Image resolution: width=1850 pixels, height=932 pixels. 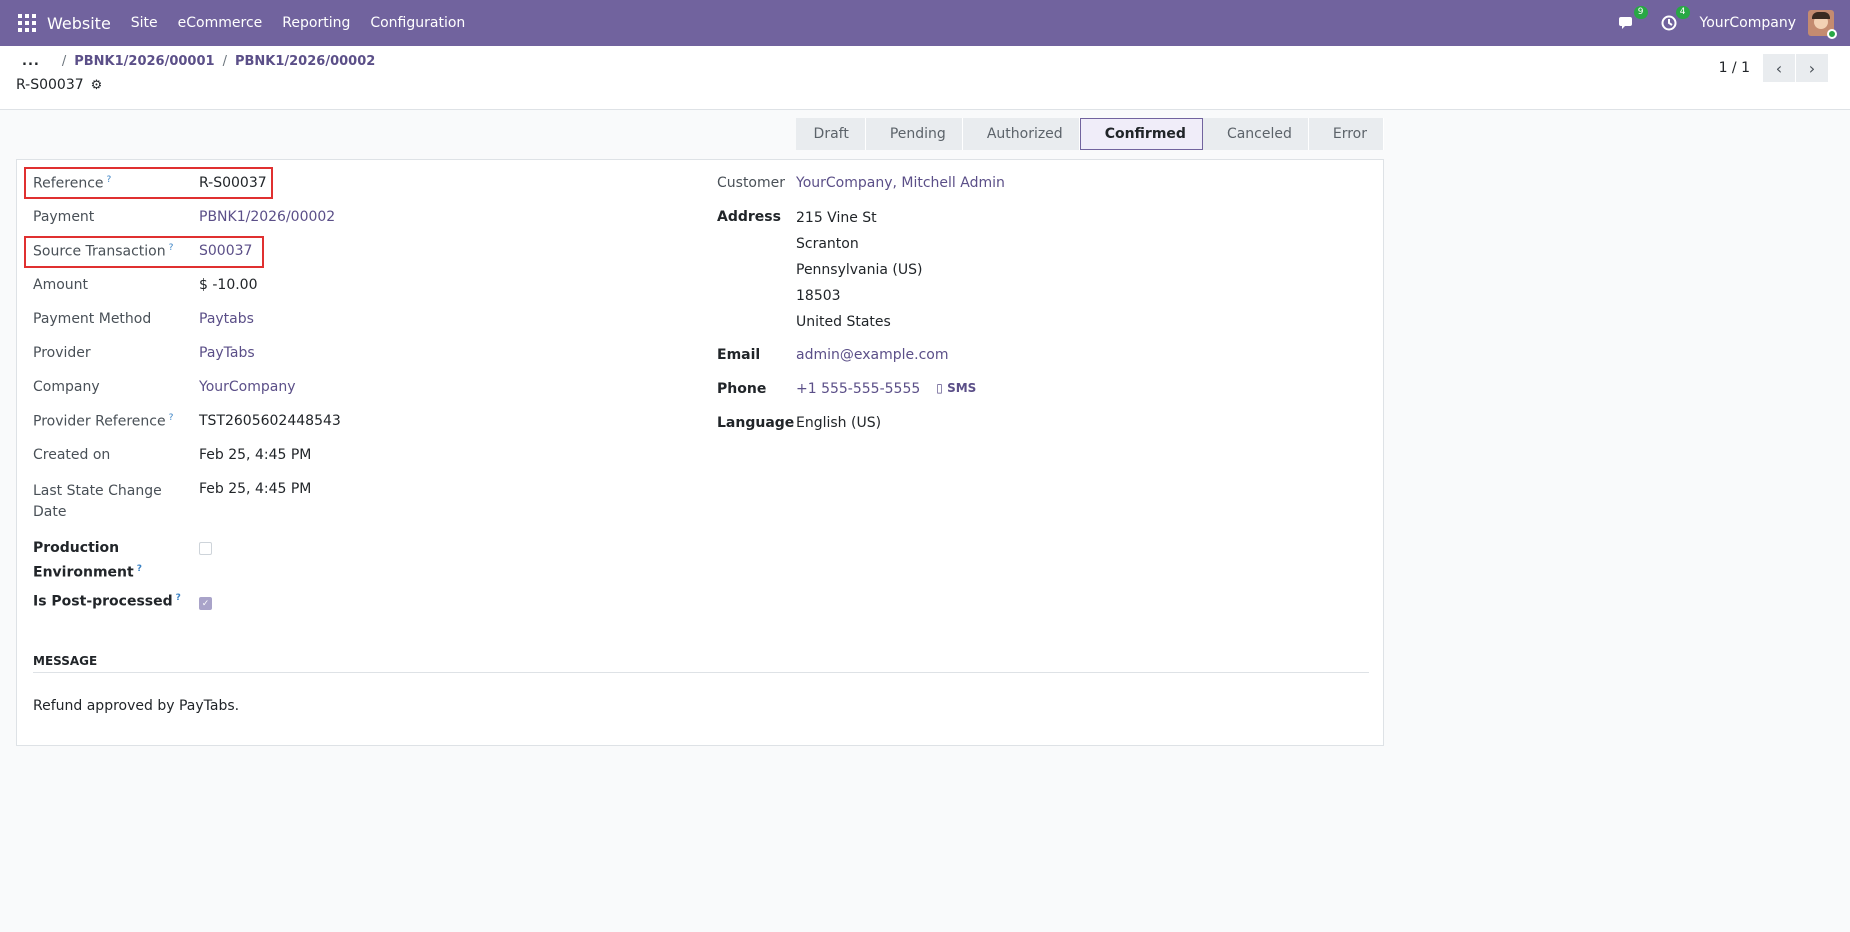 I want to click on address-label: Address, so click(x=749, y=217).